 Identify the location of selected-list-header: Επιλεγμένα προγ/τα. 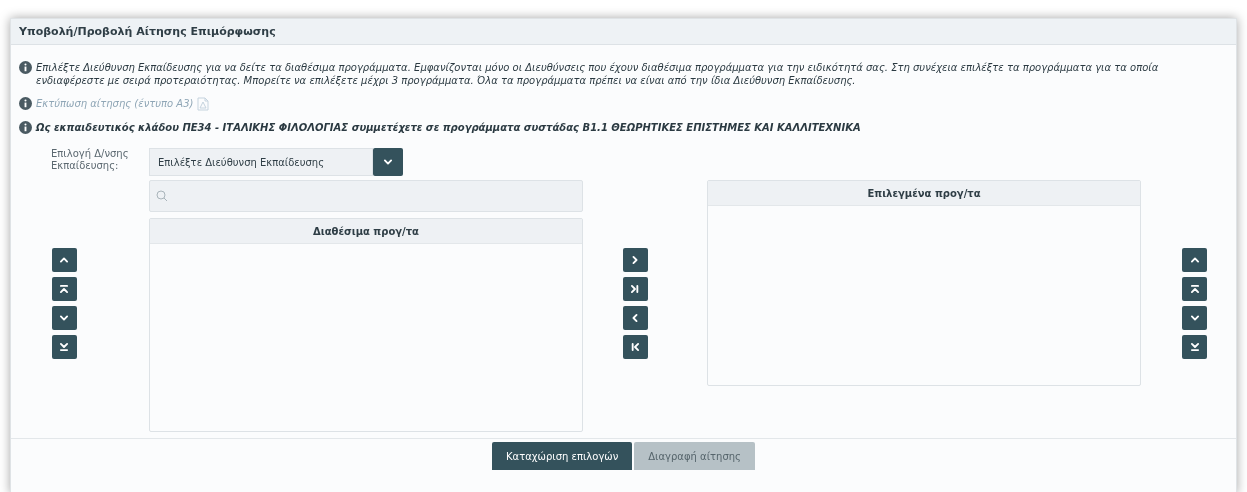
(924, 193).